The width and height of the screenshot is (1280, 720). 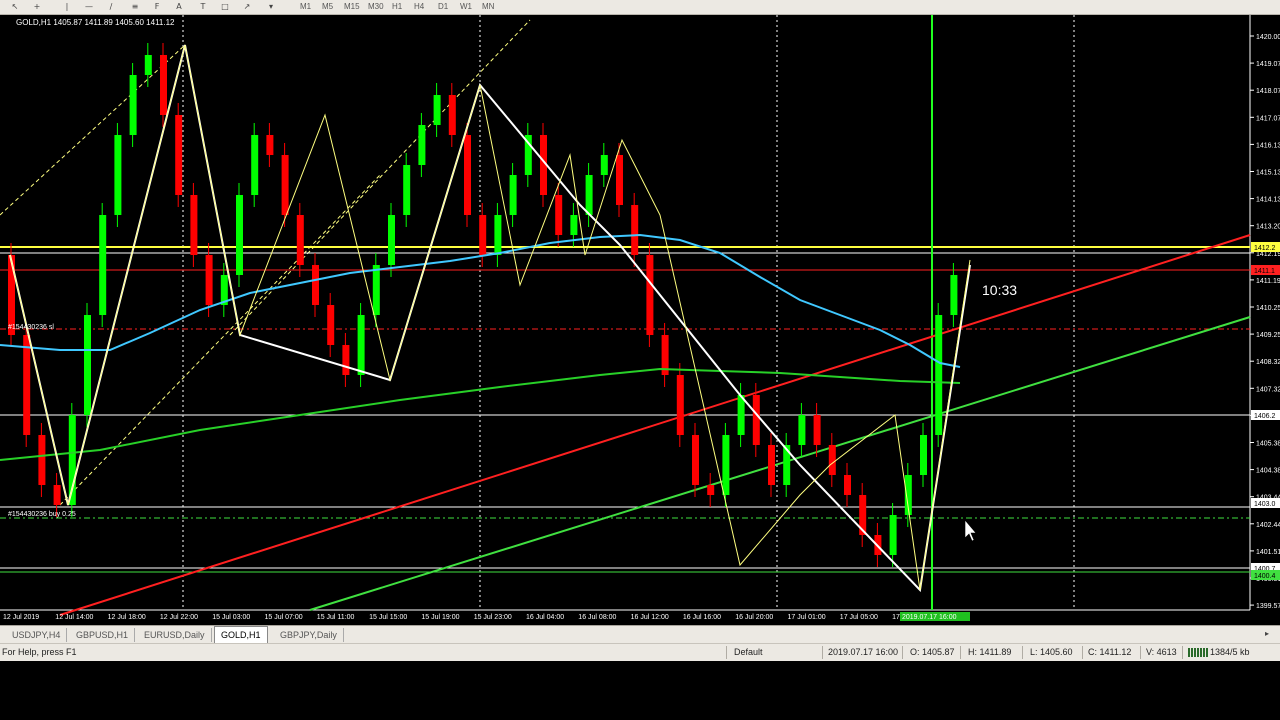 What do you see at coordinates (336, 617) in the screenshot?
I see `x-axis-label: 15 Jul 11:00` at bounding box center [336, 617].